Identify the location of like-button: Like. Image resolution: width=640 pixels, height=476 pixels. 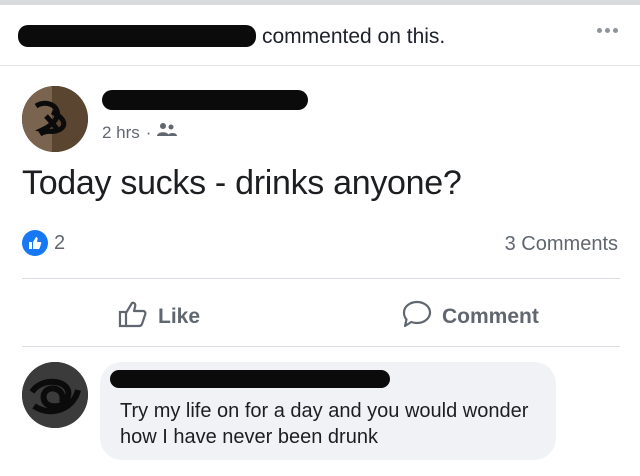
(159, 317).